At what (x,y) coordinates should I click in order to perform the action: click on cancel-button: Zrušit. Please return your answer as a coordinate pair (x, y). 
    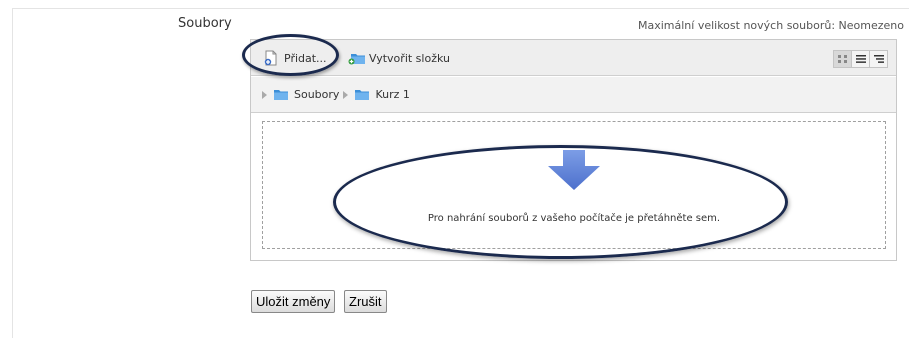
    Looking at the image, I should click on (365, 301).